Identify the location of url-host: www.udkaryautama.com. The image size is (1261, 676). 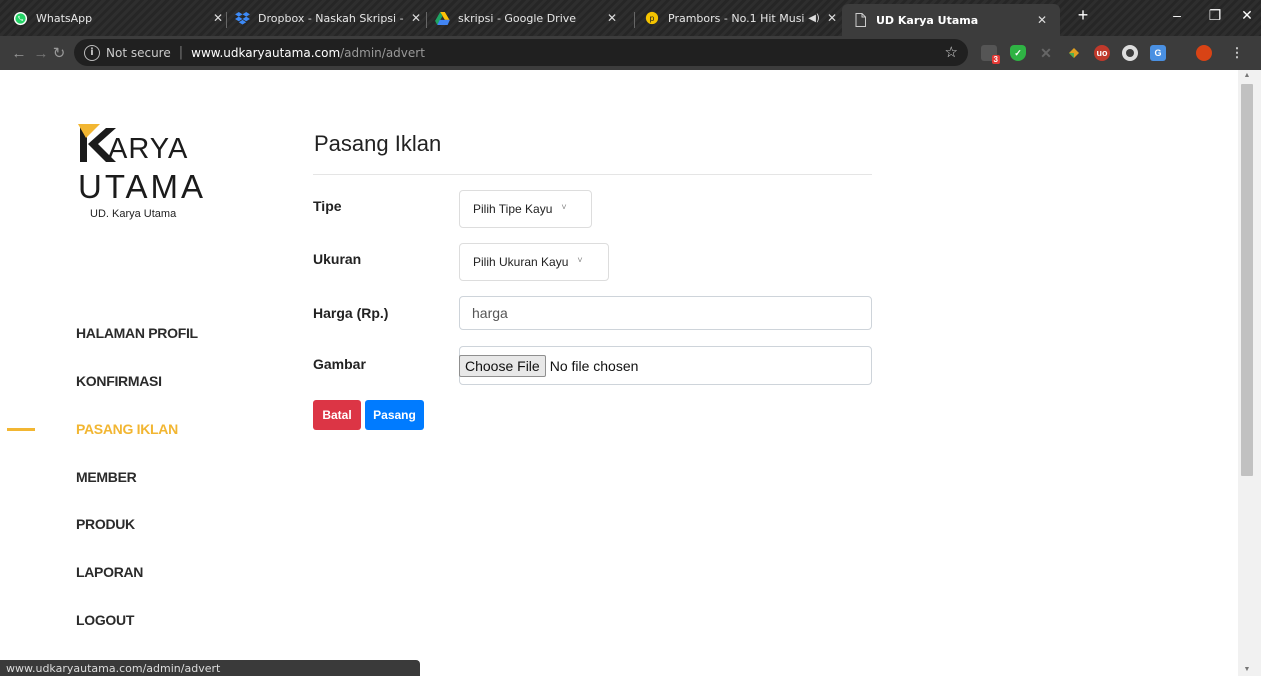
(266, 52).